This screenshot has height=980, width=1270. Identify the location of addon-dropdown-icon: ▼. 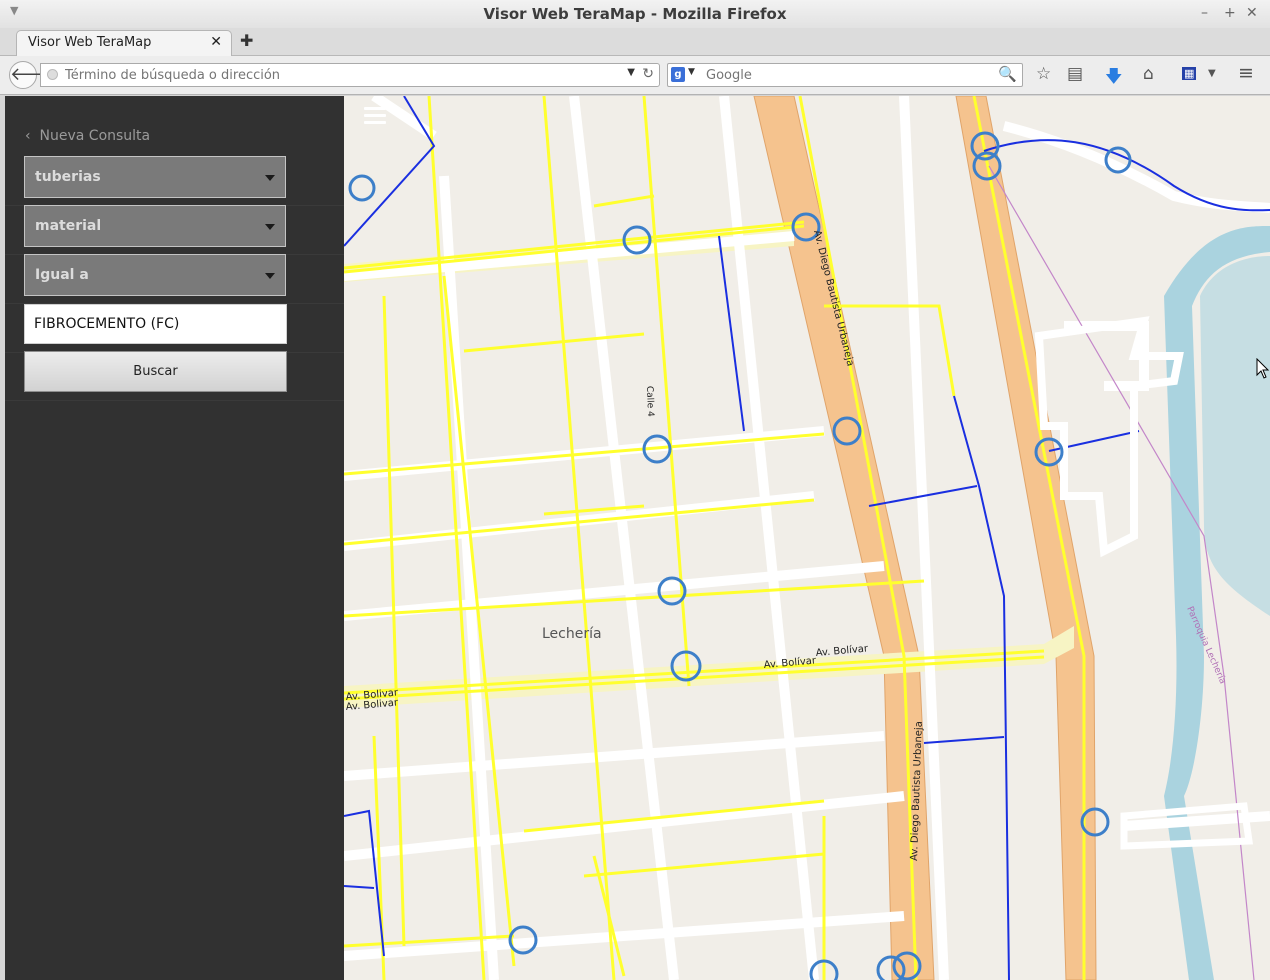
(1212, 73).